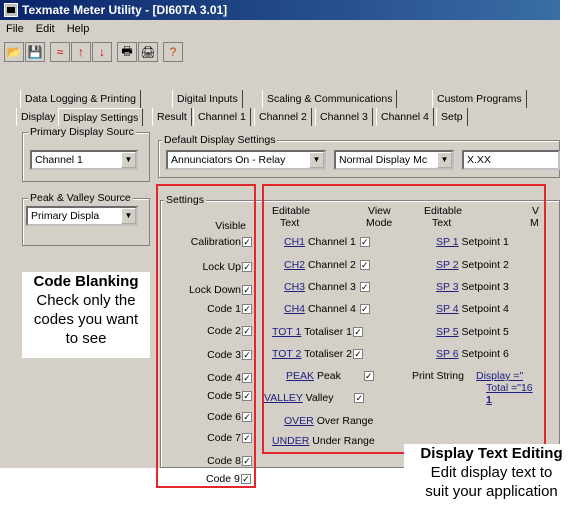  I want to click on window-title: Texmate Meter Utility - [DI60TA 3.01], so click(125, 10).